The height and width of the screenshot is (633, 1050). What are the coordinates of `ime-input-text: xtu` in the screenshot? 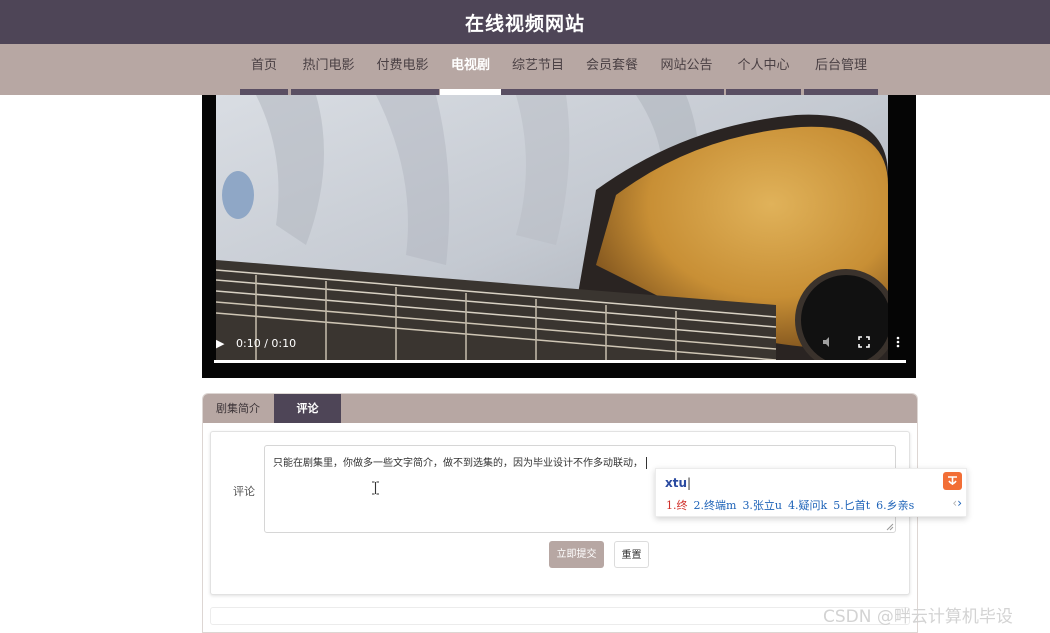 It's located at (676, 483).